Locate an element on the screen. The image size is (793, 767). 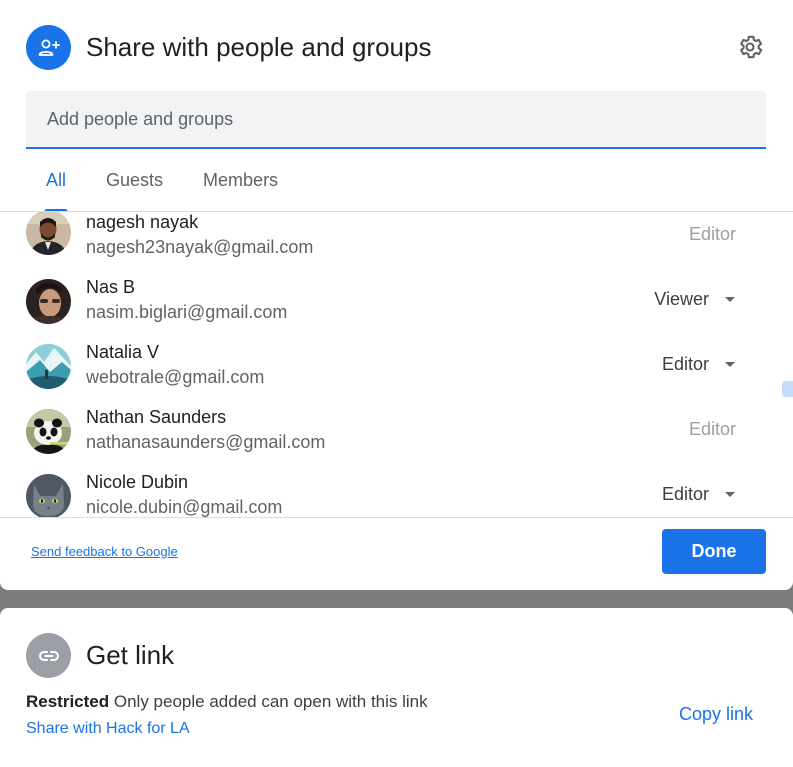
person-name: Nathan Saunders is located at coordinates (156, 417).